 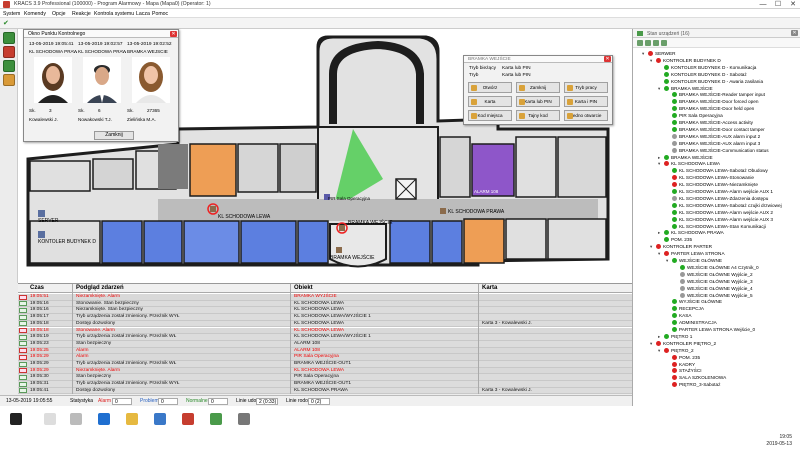 What do you see at coordinates (114, 135) in the screenshot?
I see `close-checkpoint-button: Zamknij` at bounding box center [114, 135].